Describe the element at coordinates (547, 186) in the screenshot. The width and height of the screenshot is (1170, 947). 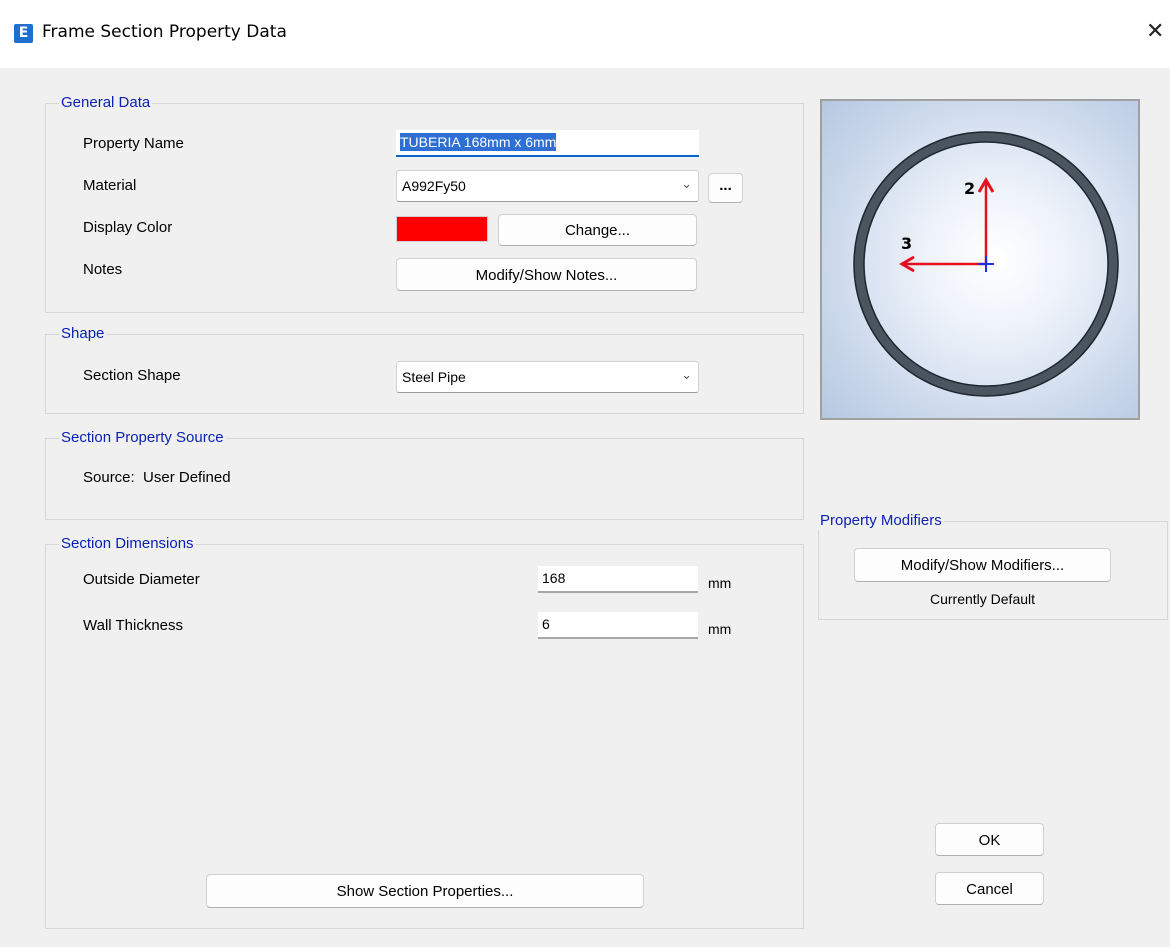
I see `material-select: A992Fy50 ⌄` at that location.